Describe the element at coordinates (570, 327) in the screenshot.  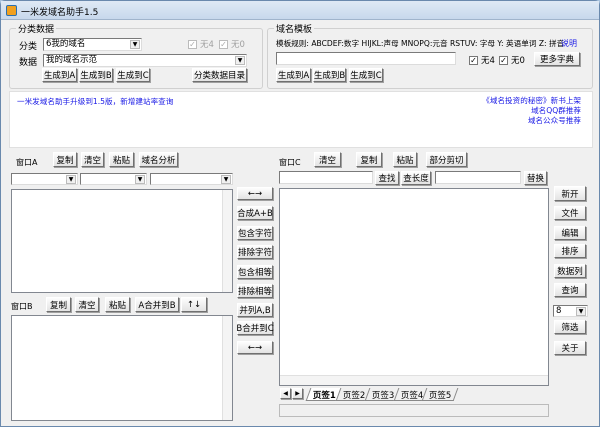
I see `filter-button: 筛选` at that location.